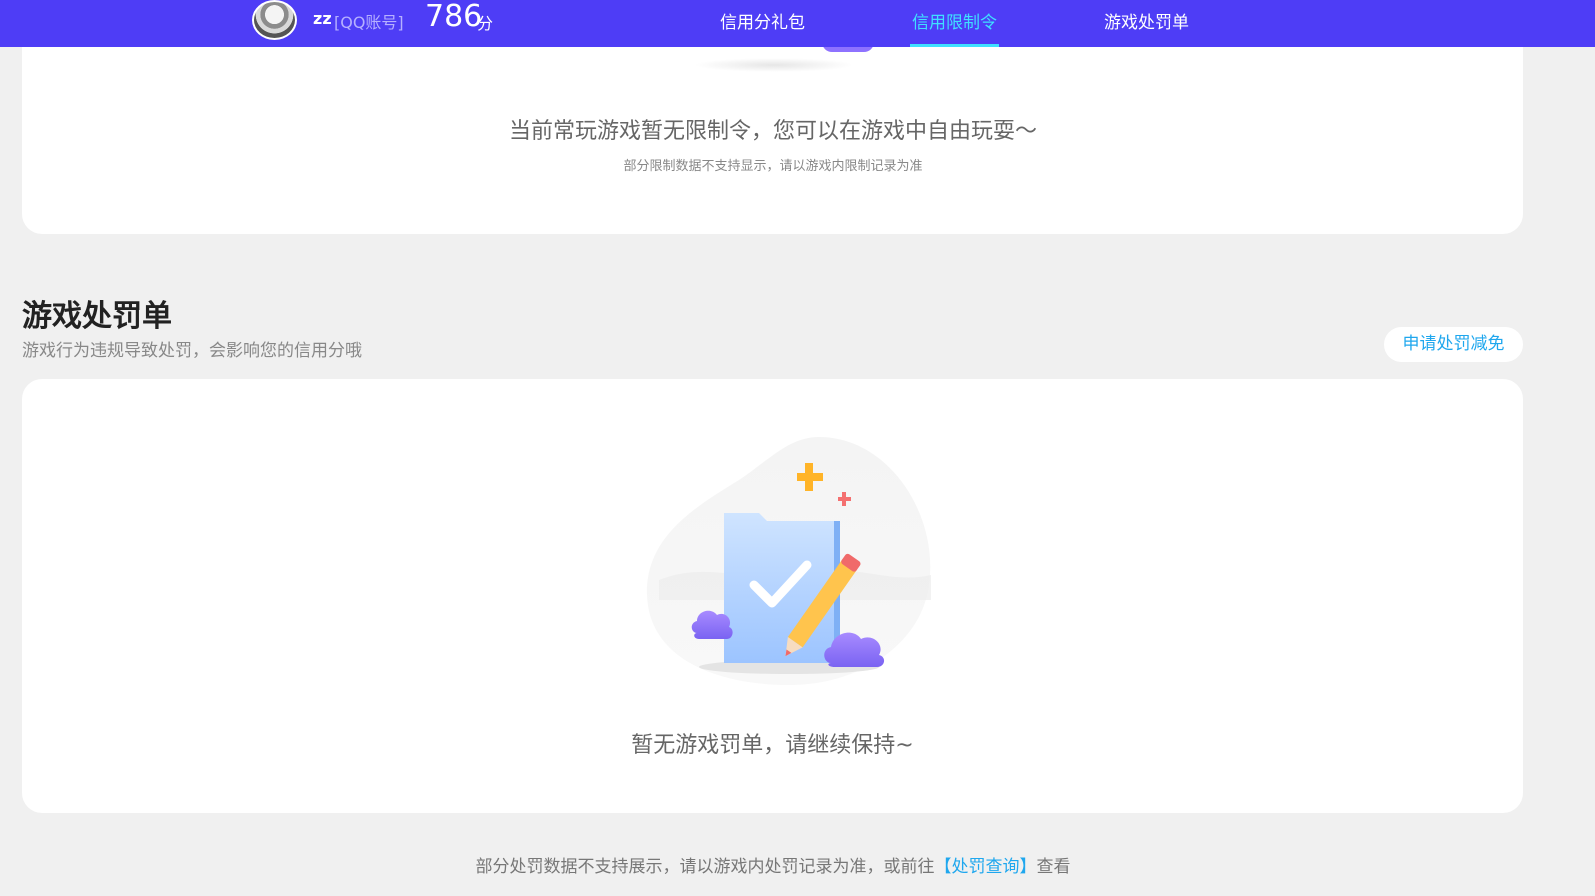 The height and width of the screenshot is (896, 1595). Describe the element at coordinates (954, 45) in the screenshot. I see `active-tab-indicator` at that location.